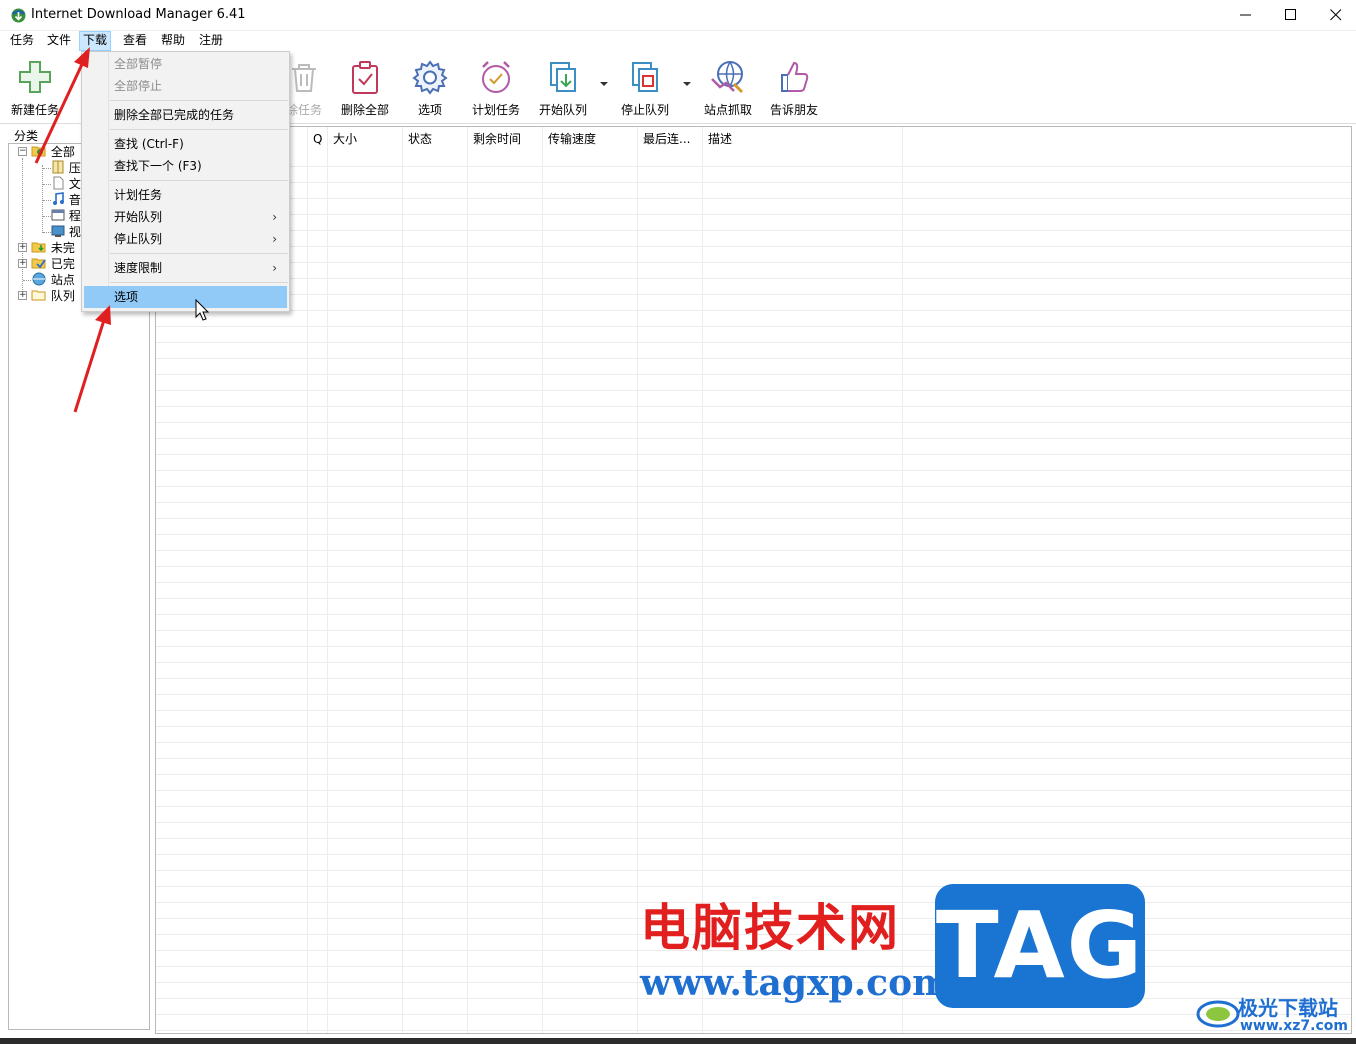 The image size is (1356, 1044). What do you see at coordinates (185, 86) in the screenshot?
I see `menu-stop-all: 全部停止` at bounding box center [185, 86].